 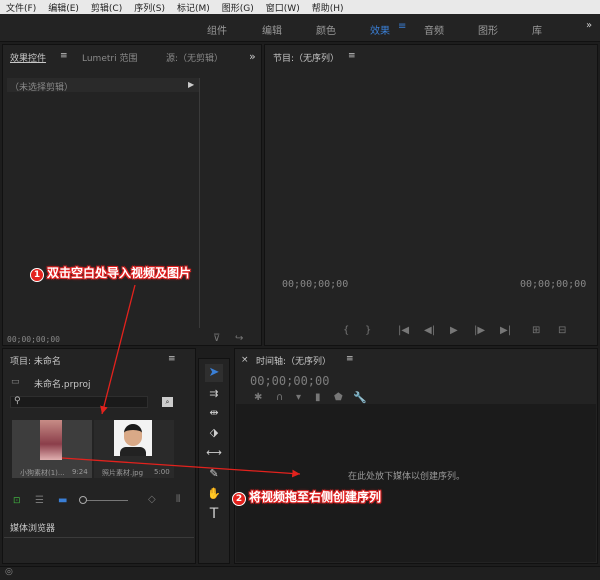 What do you see at coordinates (119, 273) in the screenshot?
I see `annotation-step1-text: 双击空白处导入视频及图片` at bounding box center [119, 273].